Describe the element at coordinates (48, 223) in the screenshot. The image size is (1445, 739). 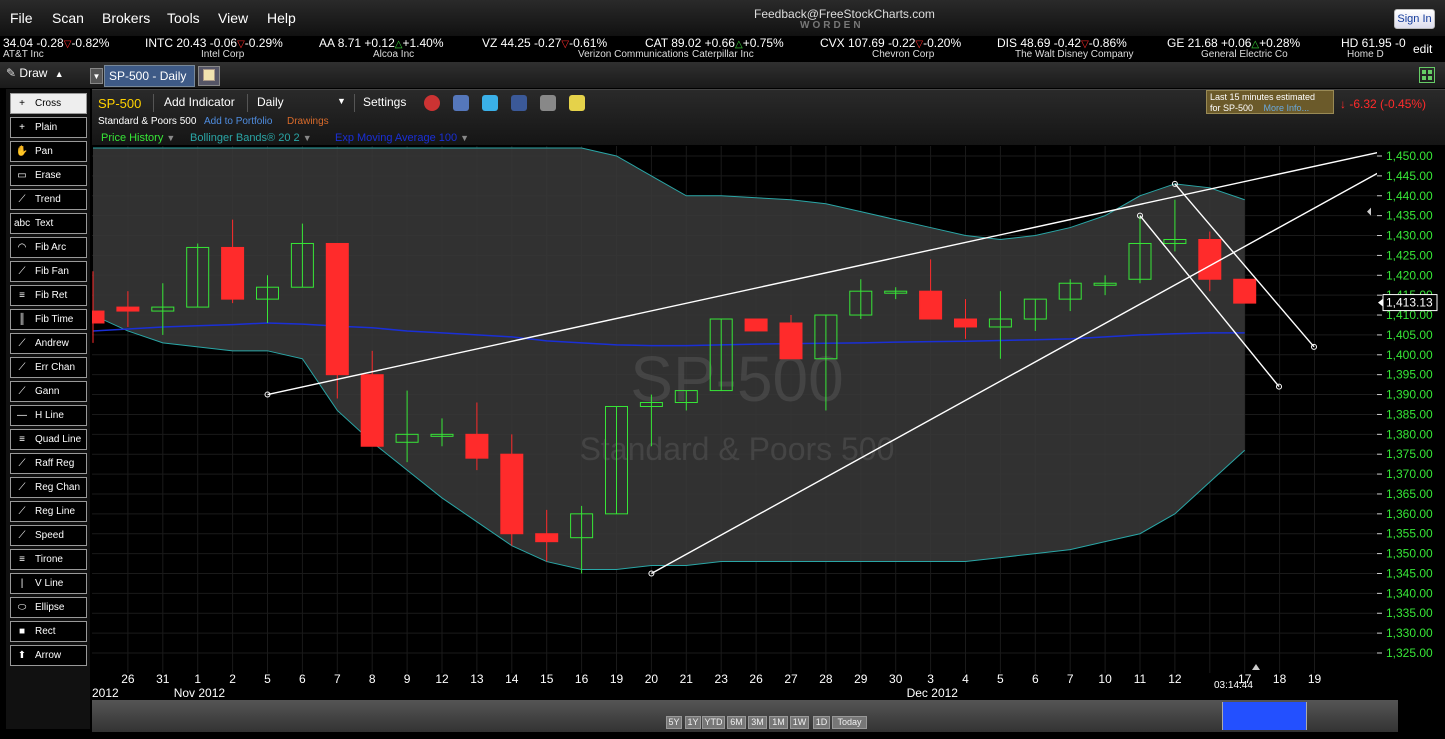
I see `tool-text: abc Text` at that location.